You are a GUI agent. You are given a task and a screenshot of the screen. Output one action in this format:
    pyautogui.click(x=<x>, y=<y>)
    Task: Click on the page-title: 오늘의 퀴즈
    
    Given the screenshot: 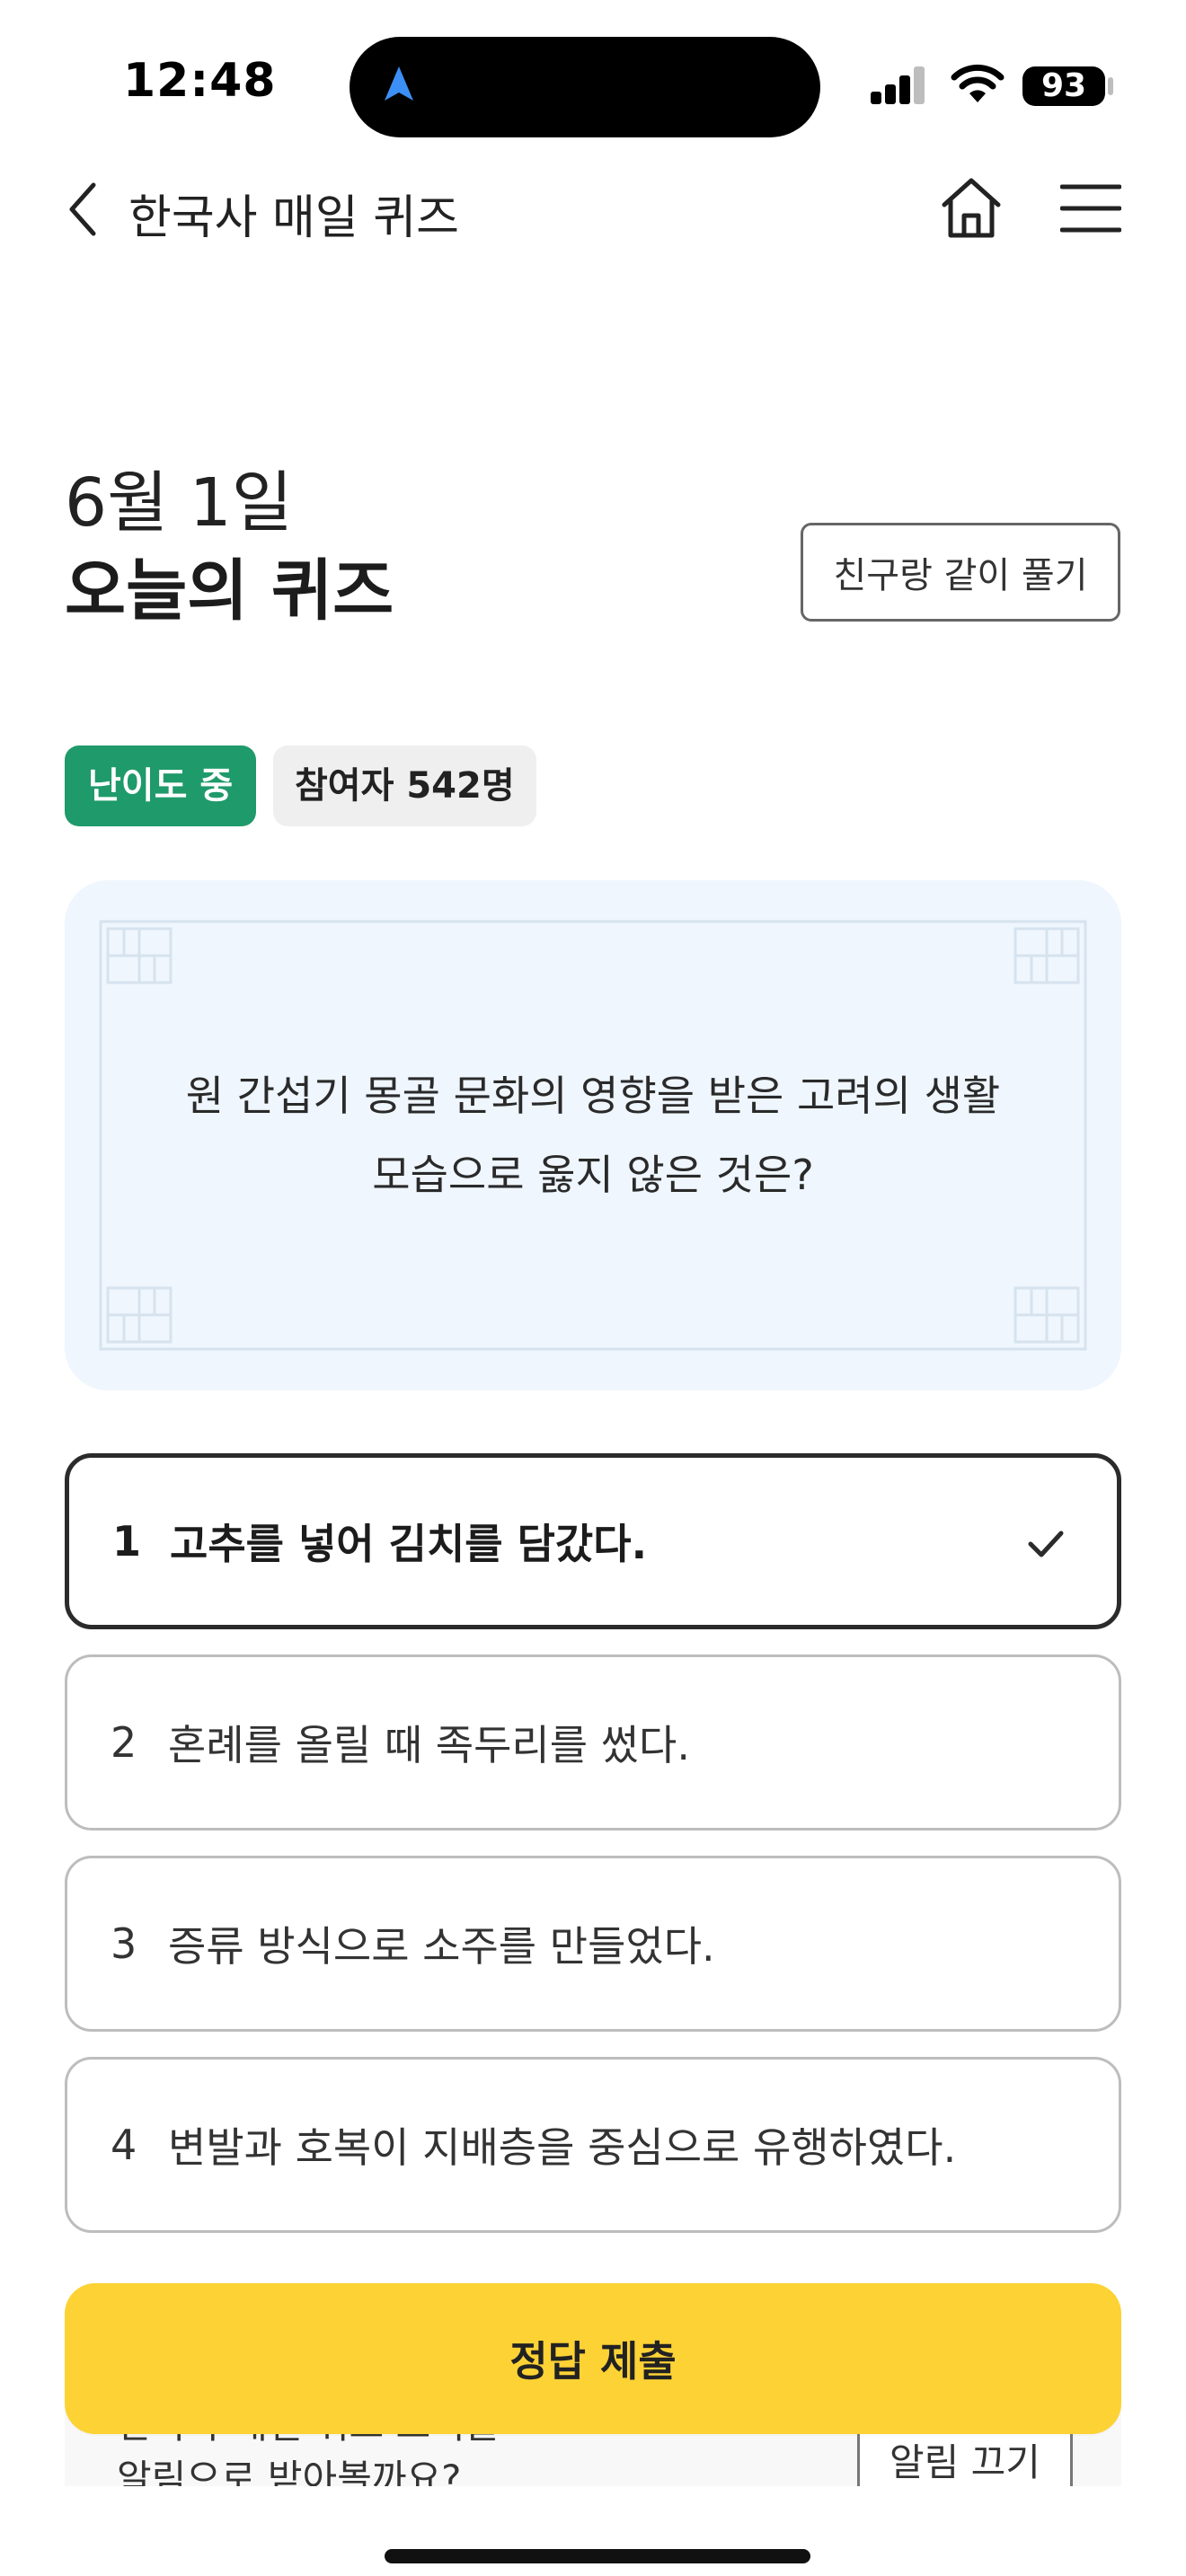 What is the action you would take?
    pyautogui.click(x=229, y=591)
    